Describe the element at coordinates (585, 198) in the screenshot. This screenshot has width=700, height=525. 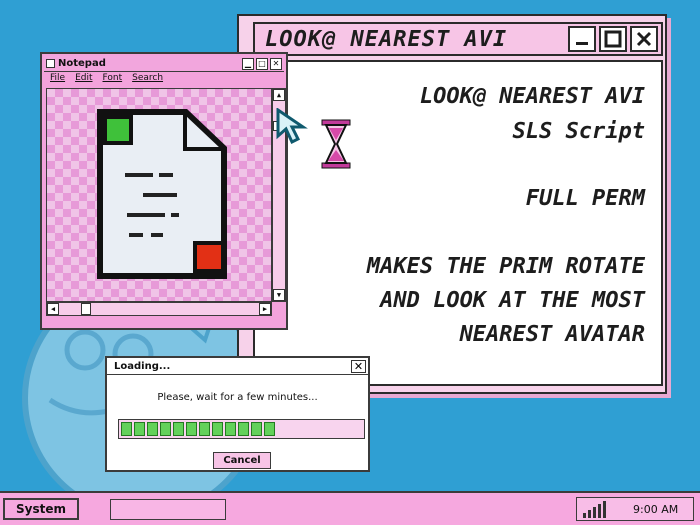
I see `script-line-3: FULL PERM` at that location.